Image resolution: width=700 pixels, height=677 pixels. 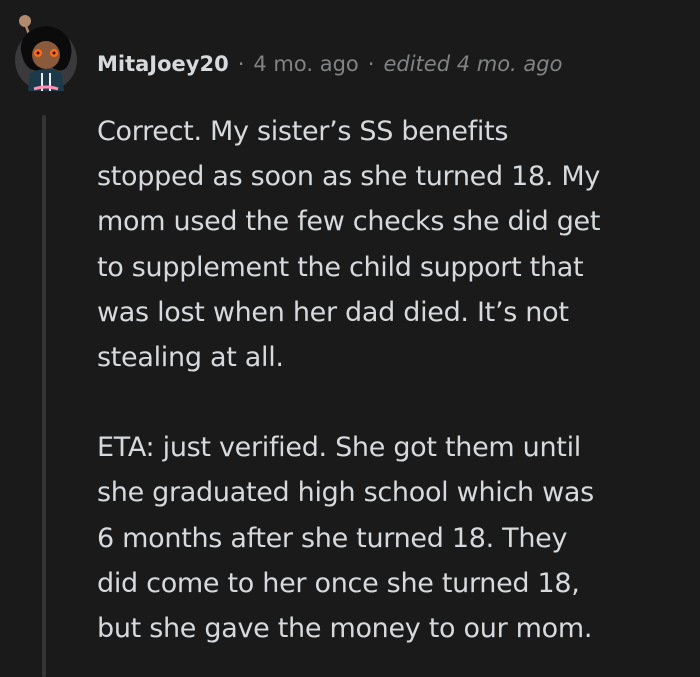 I want to click on comment-line: but she gave the money to our mom., so click(x=345, y=629).